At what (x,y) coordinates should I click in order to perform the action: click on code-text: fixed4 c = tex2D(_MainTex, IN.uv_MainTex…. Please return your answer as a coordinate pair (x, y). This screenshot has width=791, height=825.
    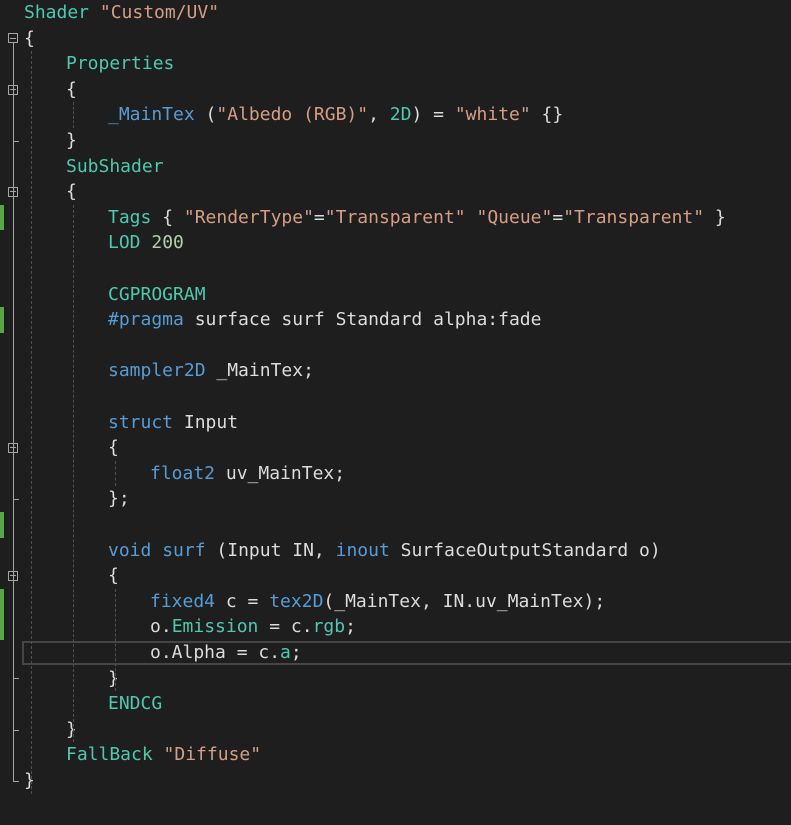
    Looking at the image, I should click on (377, 602).